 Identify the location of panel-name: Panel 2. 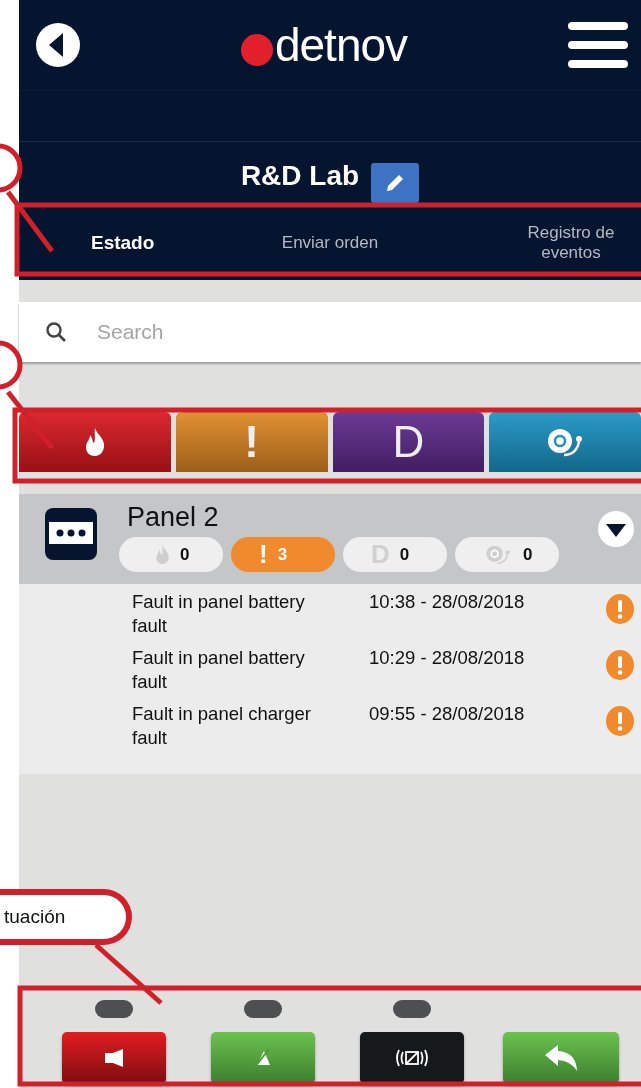
(173, 517).